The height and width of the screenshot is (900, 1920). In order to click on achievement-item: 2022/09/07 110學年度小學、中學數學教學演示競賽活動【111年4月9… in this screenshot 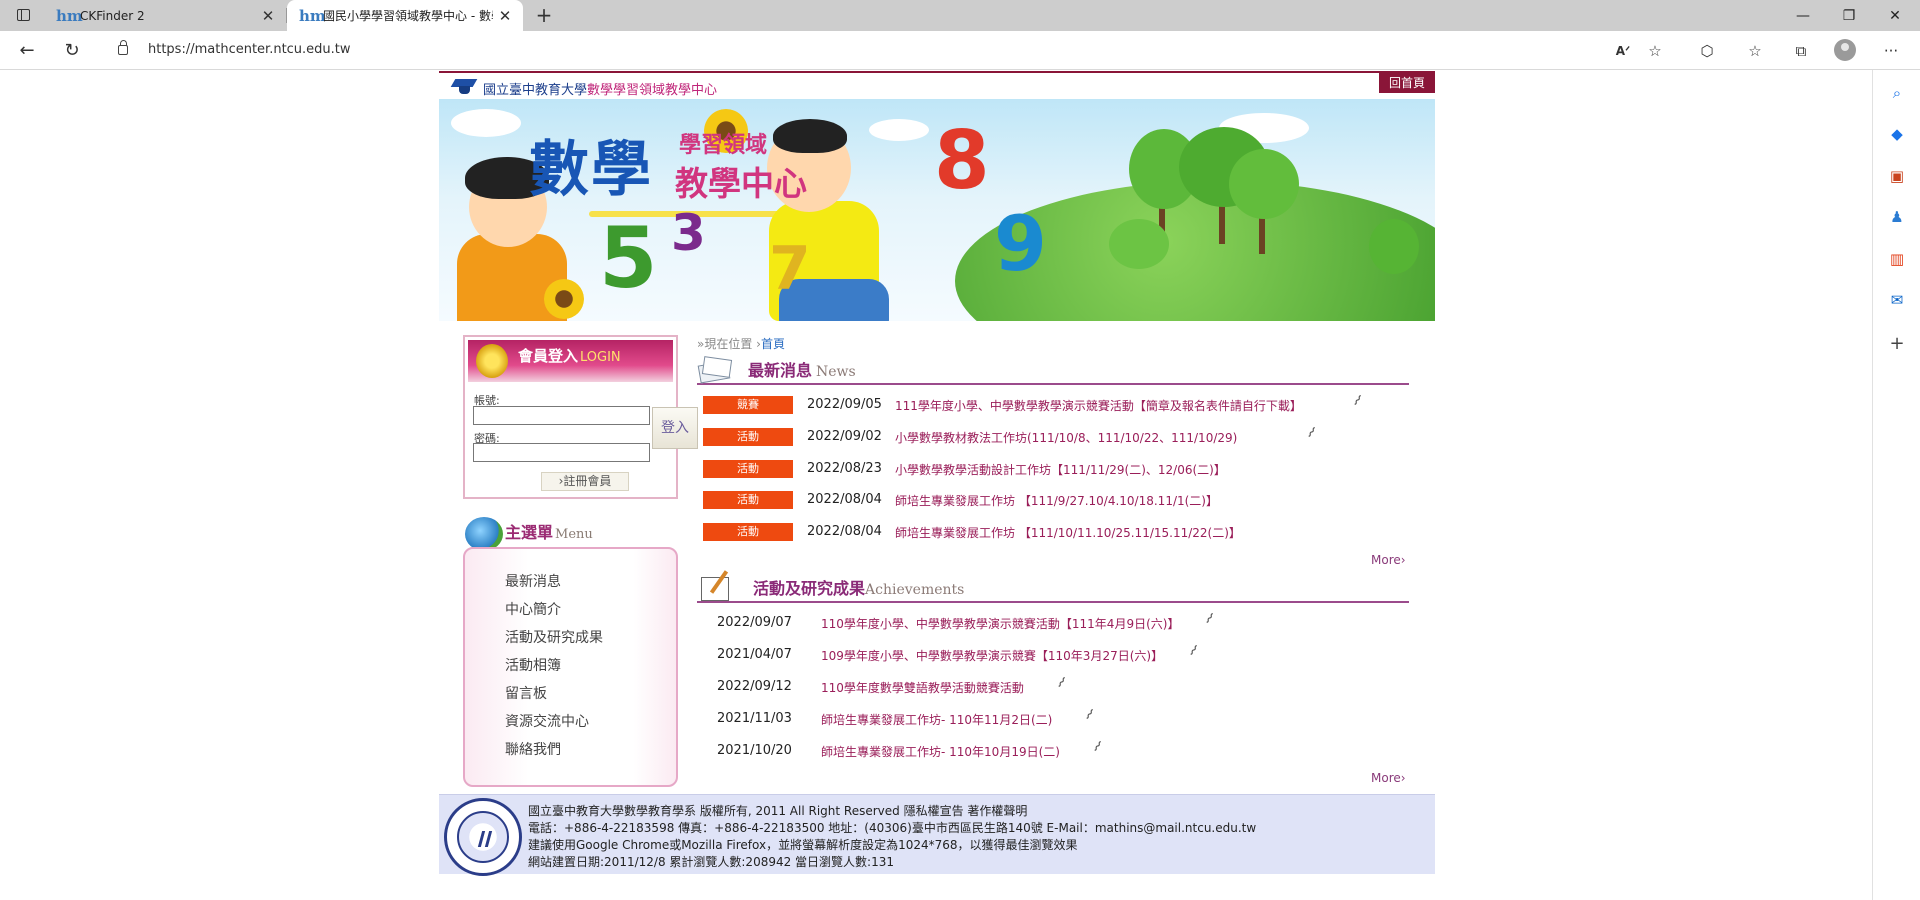, I will do `click(1058, 621)`.